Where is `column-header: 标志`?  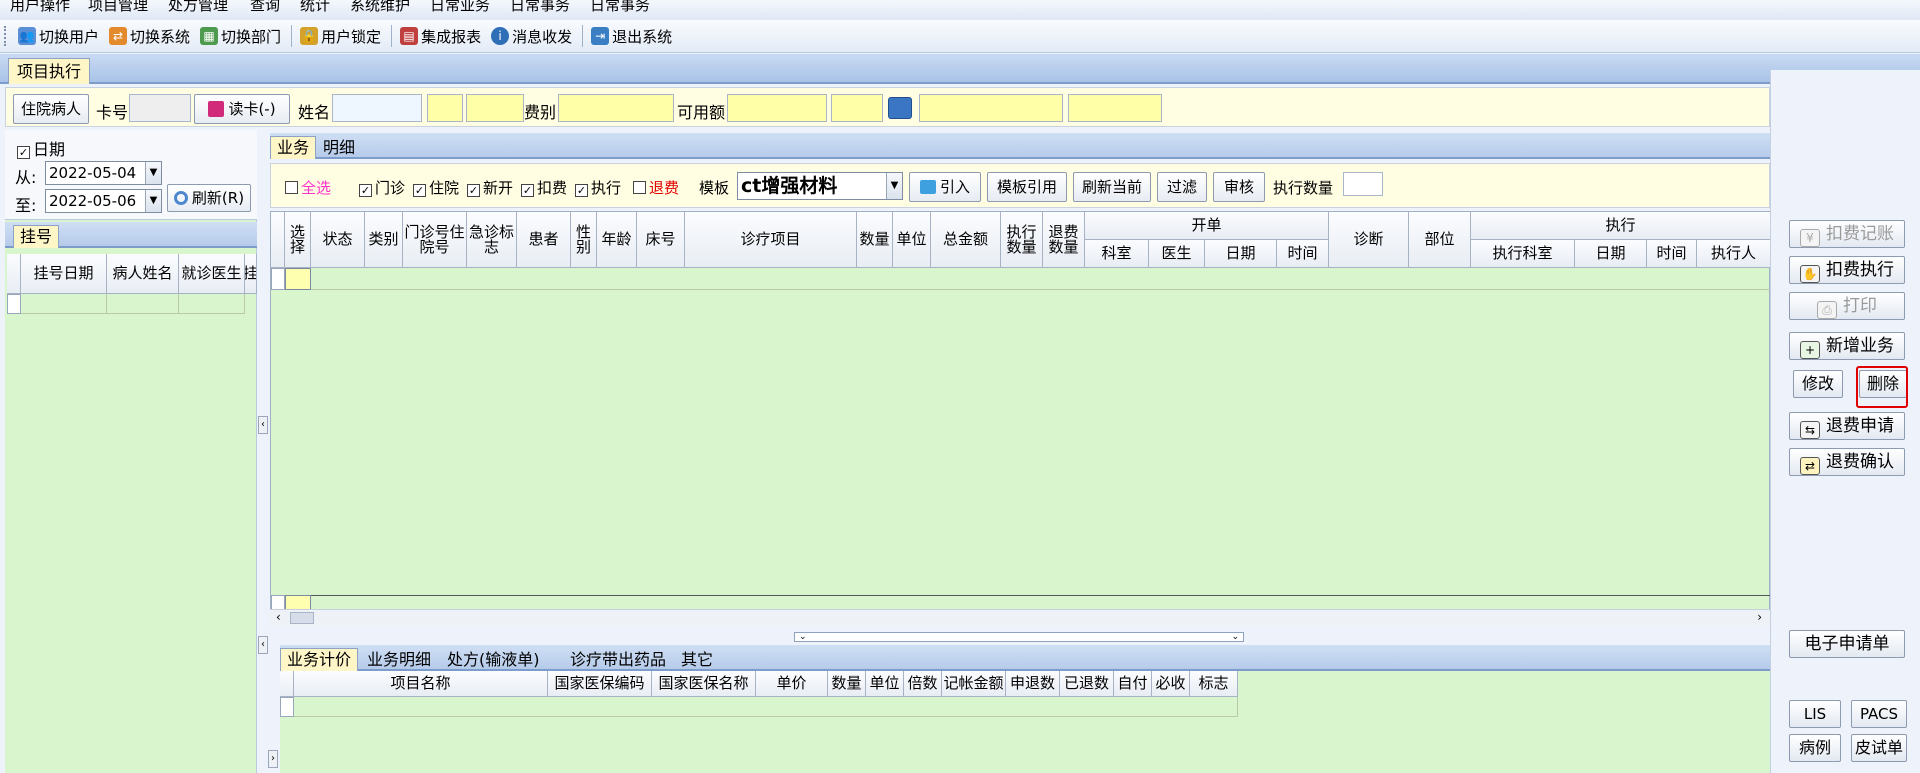 column-header: 标志 is located at coordinates (1214, 684).